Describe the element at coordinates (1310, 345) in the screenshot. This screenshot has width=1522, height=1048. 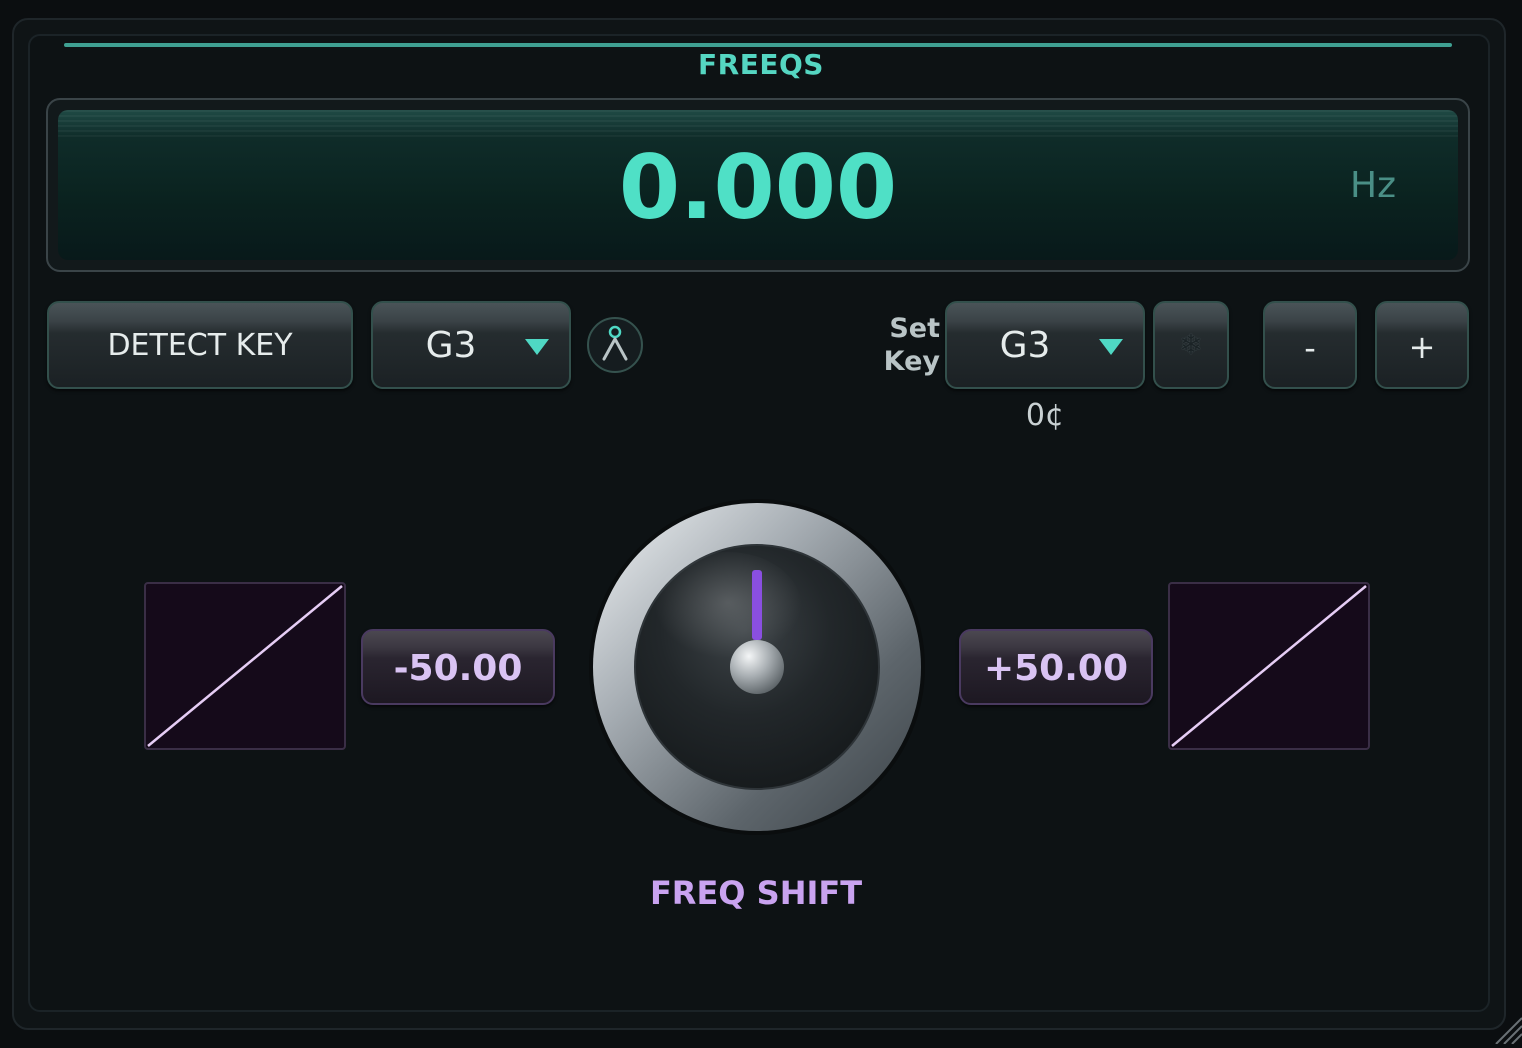
I see `minus-button: -` at that location.